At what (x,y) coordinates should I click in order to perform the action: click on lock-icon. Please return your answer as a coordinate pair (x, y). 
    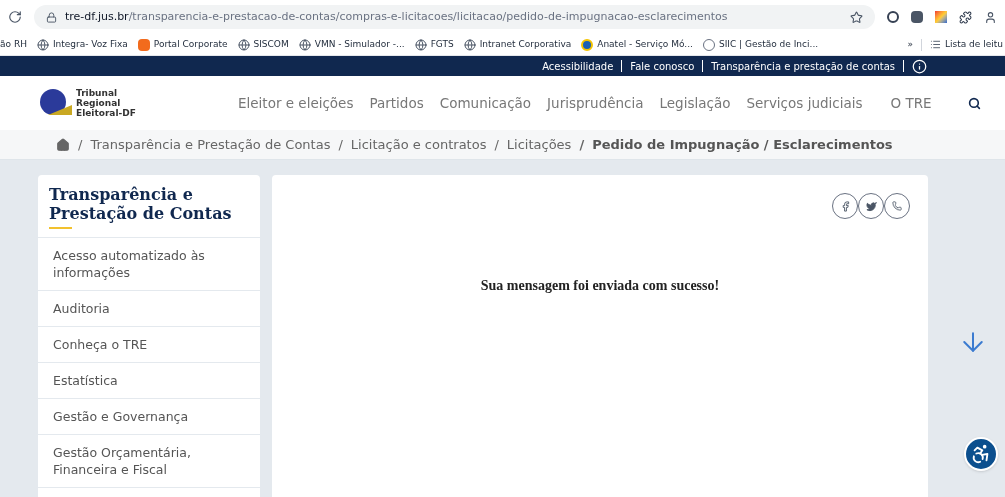
    Looking at the image, I should click on (51, 17).